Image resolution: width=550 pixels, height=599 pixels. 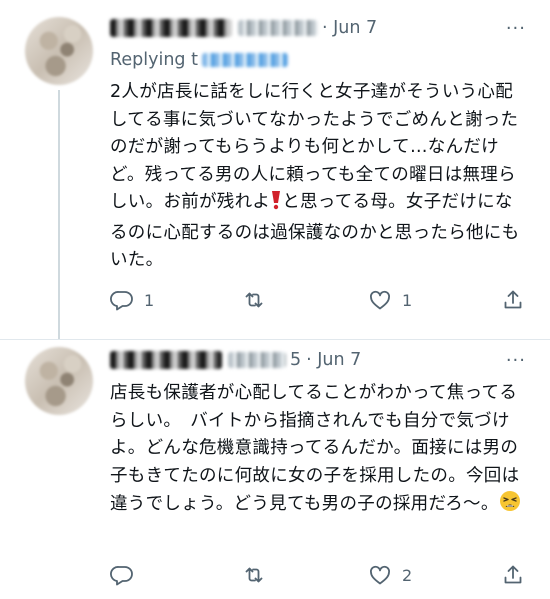 I want to click on tweet-header: 5 · Jun 7, so click(x=235, y=360).